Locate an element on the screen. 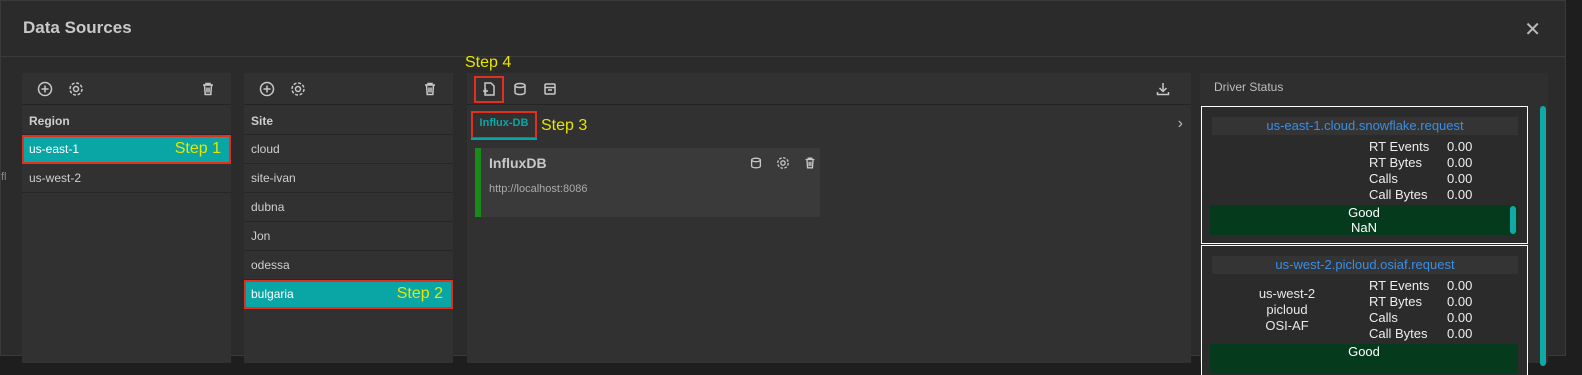 This screenshot has height=375, width=1582. status-badge: Good NaN is located at coordinates (1364, 220).